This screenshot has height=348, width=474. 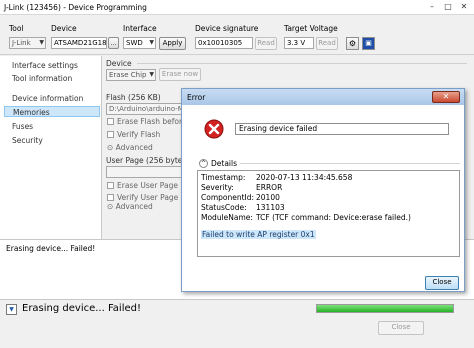 I want to click on erase-chip-select: Erase Chip ▼, so click(x=131, y=75).